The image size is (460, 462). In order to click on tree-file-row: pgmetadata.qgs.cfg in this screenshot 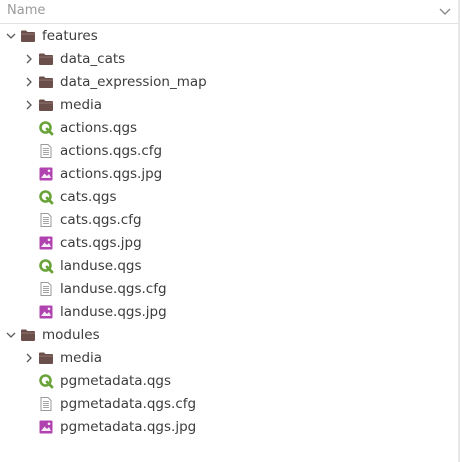, I will do `click(230, 404)`.